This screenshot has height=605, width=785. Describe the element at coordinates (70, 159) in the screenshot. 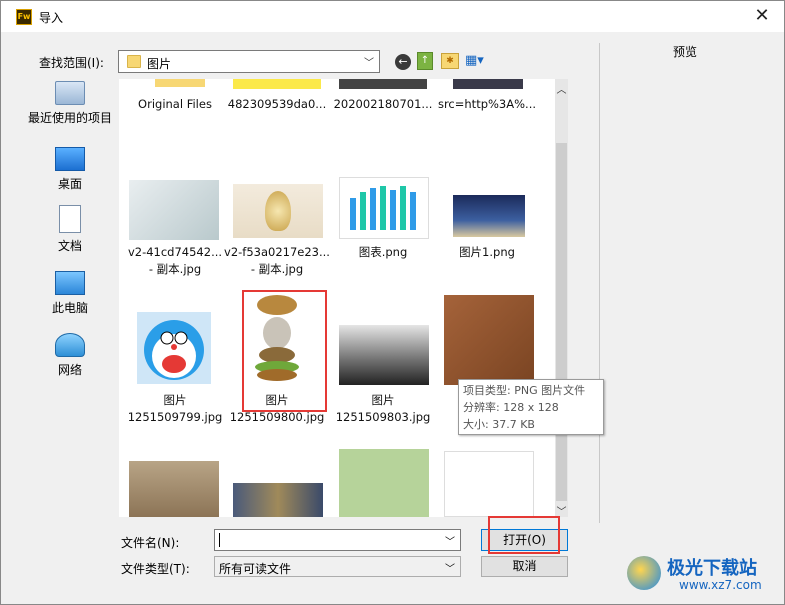

I see `desktop-icon` at that location.